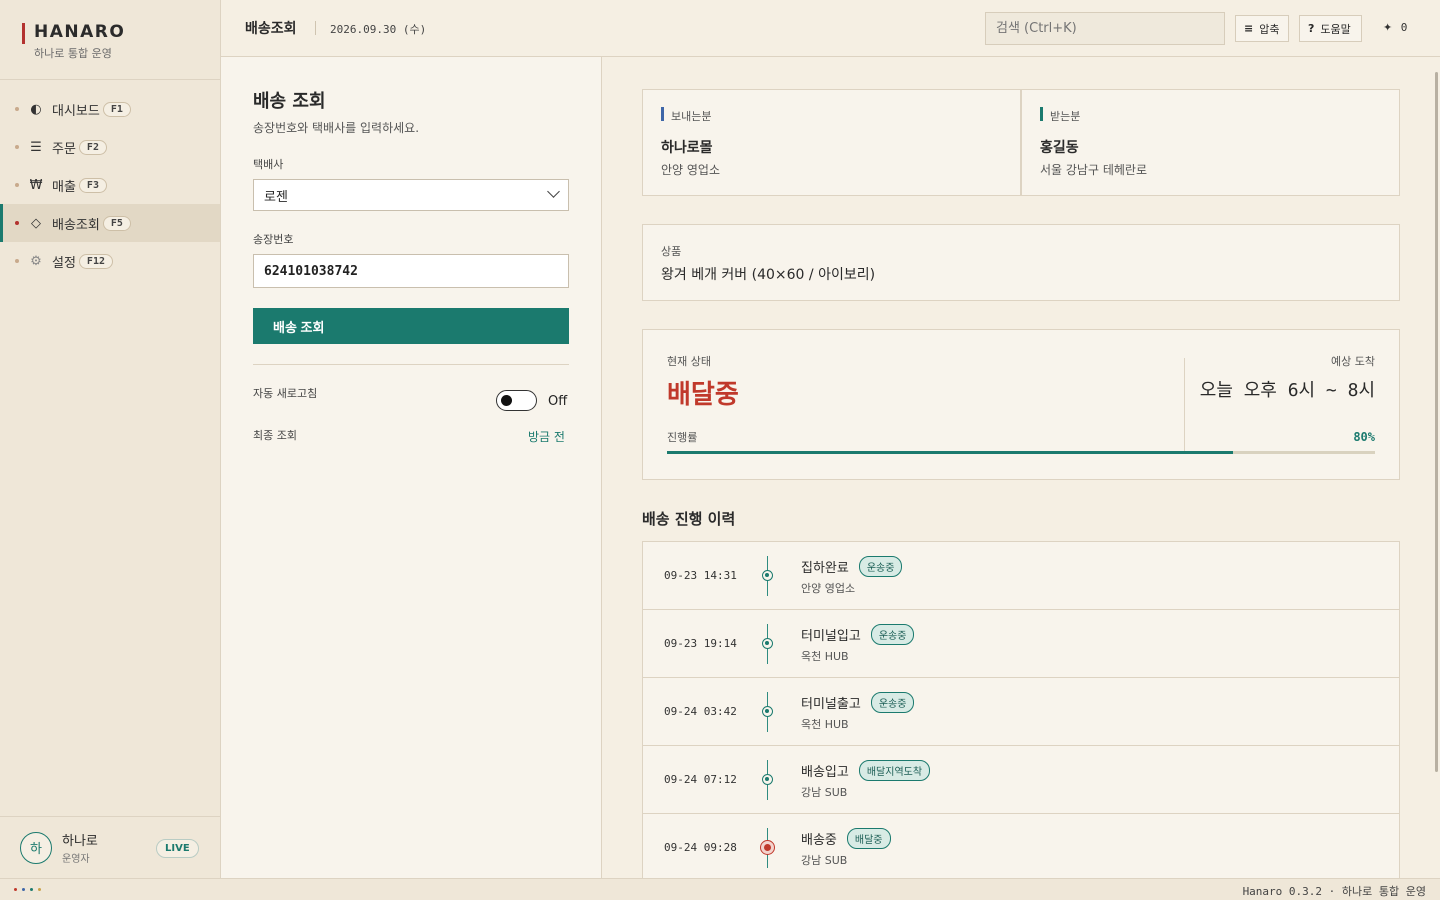 Image resolution: width=1440 pixels, height=900 pixels. I want to click on sidebar-item-dashboard: ◐ 대시보드 F1, so click(110, 109).